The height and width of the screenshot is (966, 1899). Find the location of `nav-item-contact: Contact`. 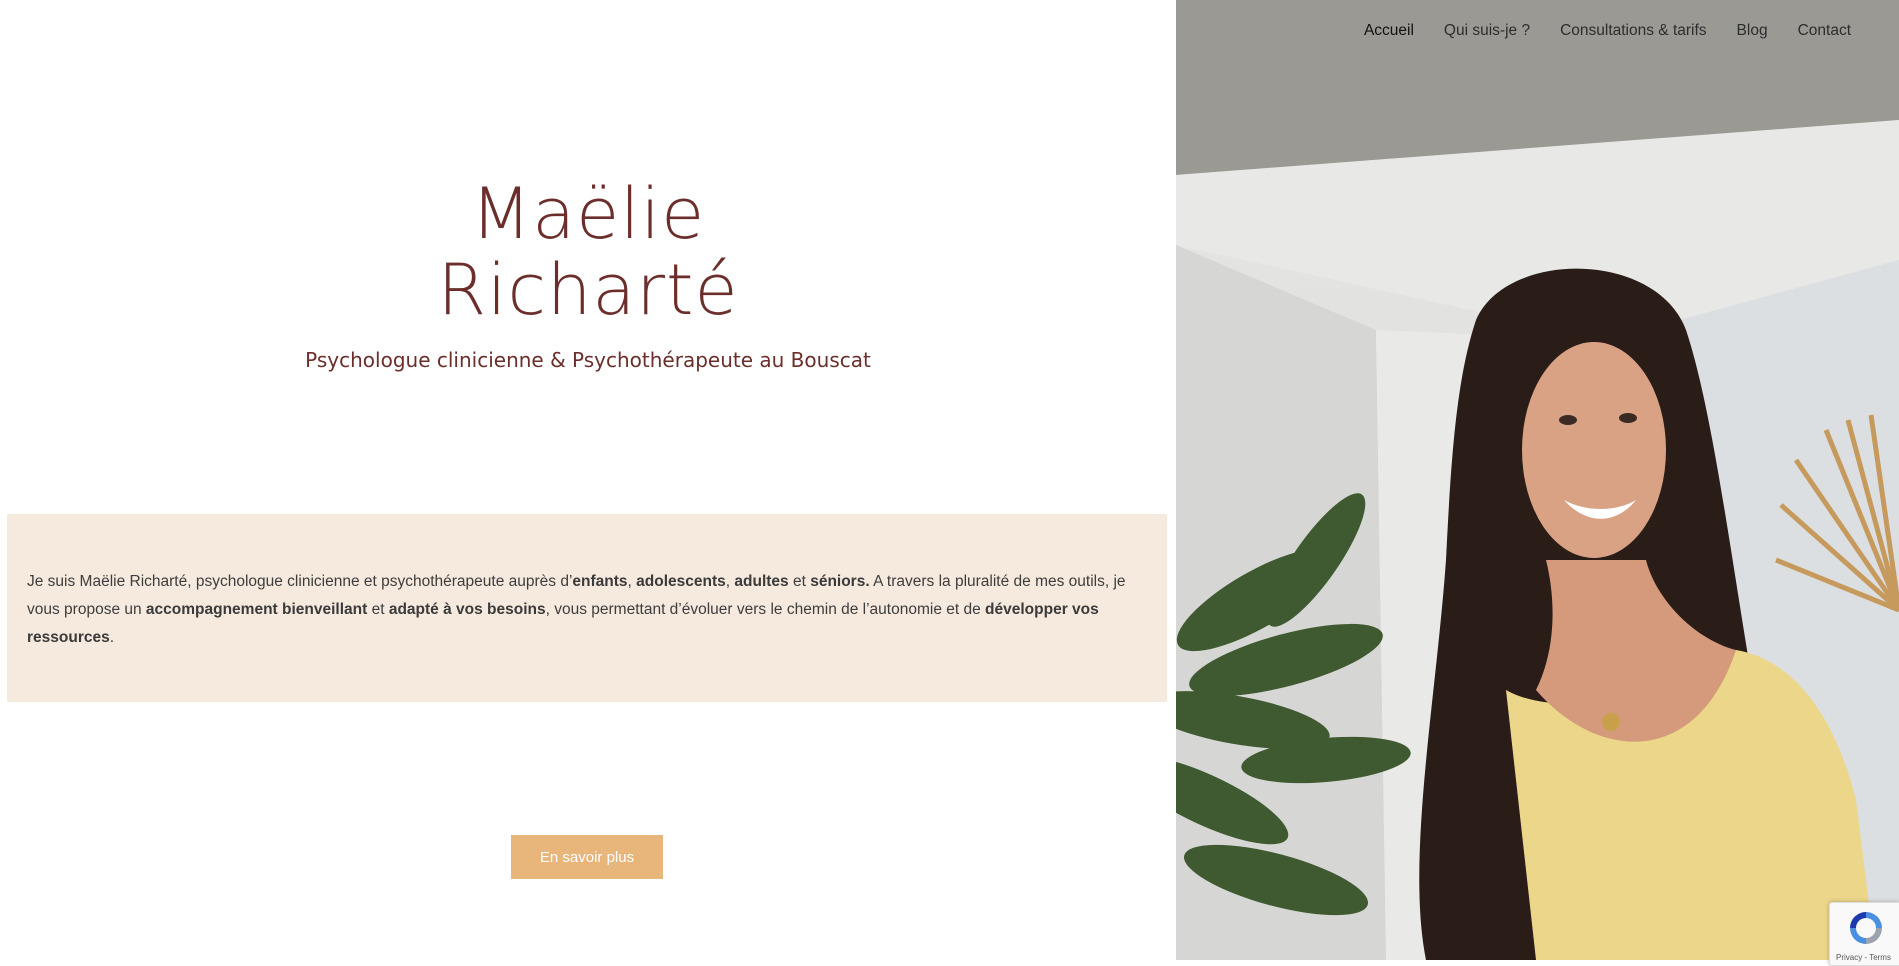

nav-item-contact: Contact is located at coordinates (1824, 31).